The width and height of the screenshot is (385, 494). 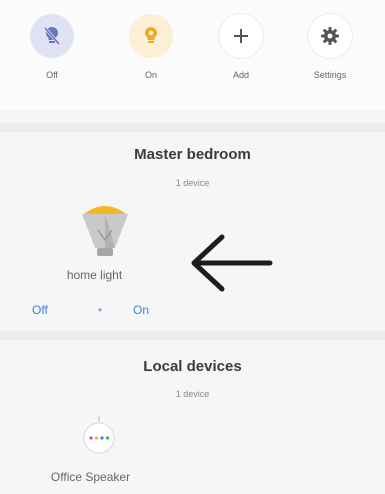 What do you see at coordinates (94, 275) in the screenshot?
I see `device-name: home light` at bounding box center [94, 275].